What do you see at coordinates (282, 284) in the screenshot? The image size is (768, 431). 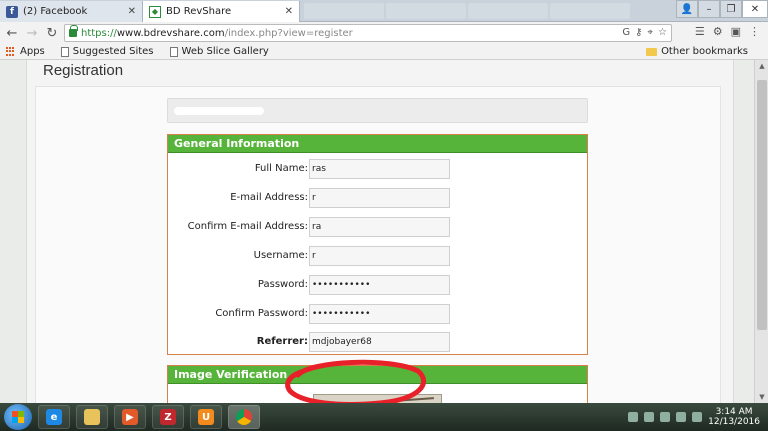 I see `field-label: Password:` at bounding box center [282, 284].